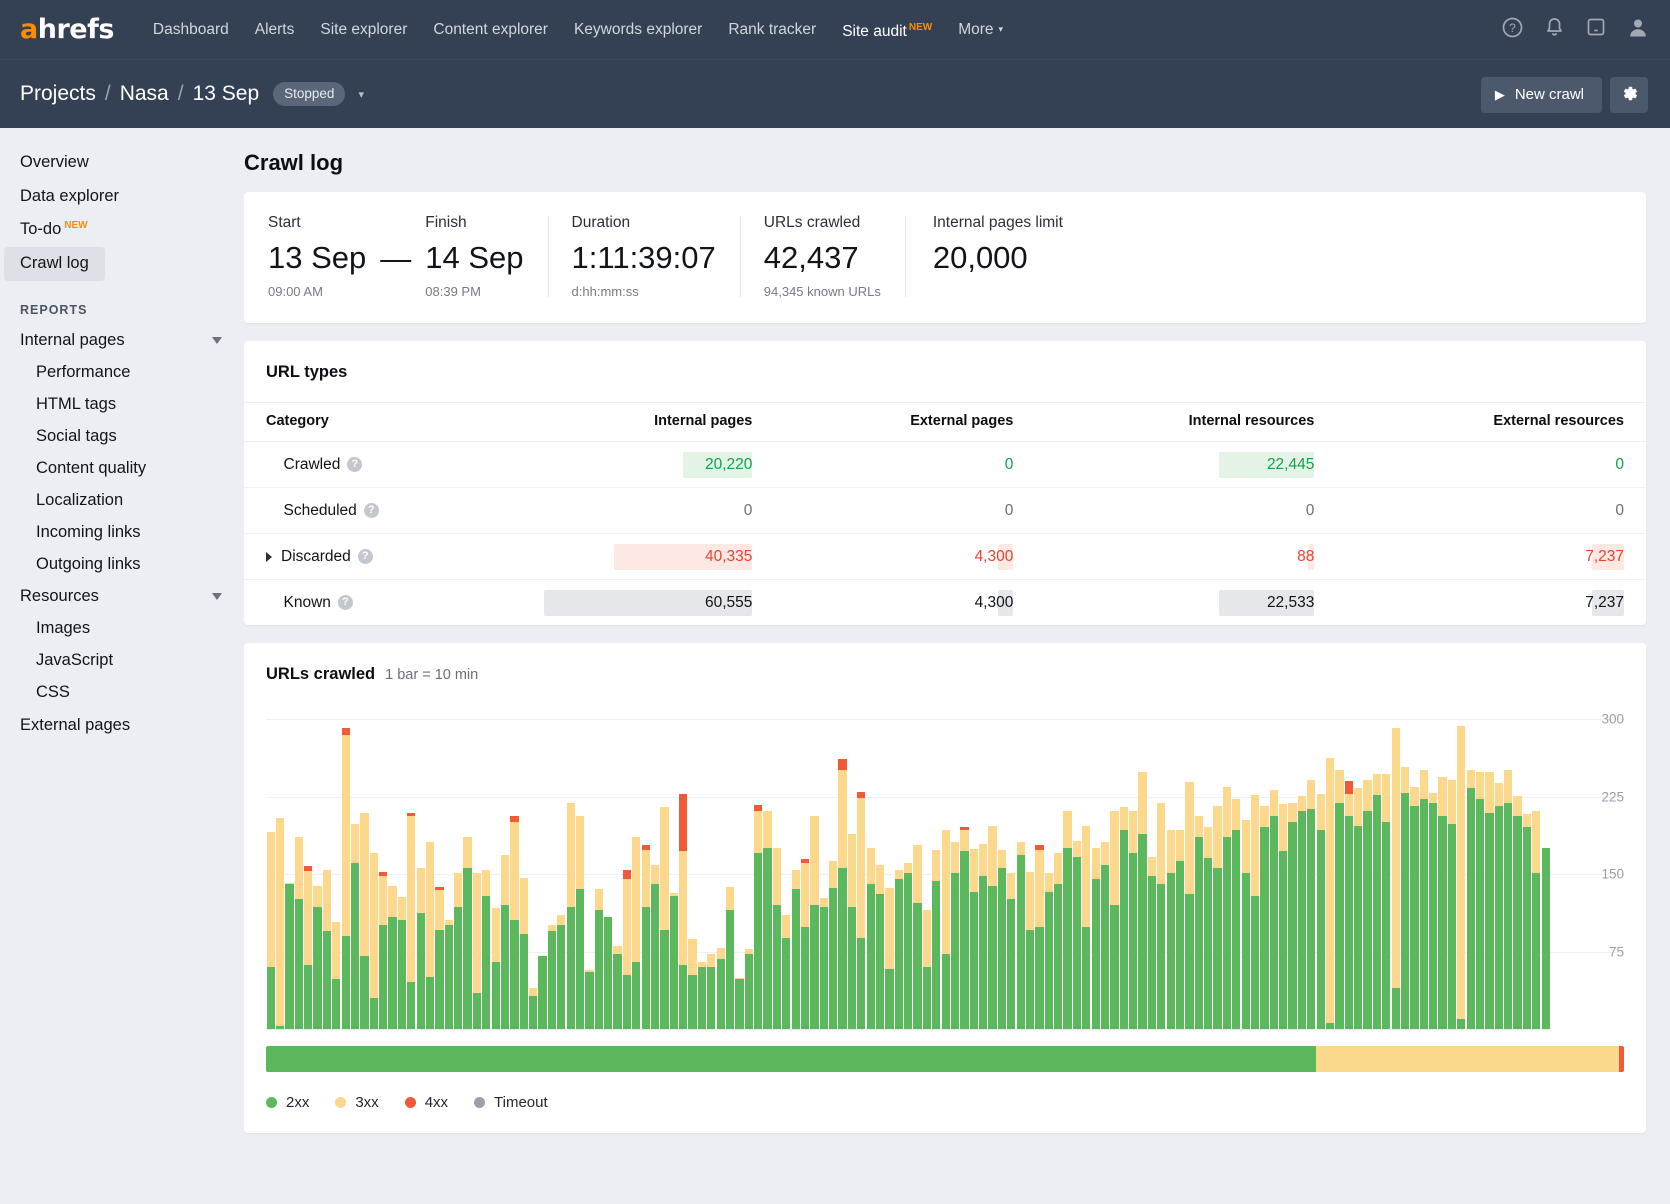  What do you see at coordinates (122, 469) in the screenshot?
I see `sidebar-item-content-quality: Content quality` at bounding box center [122, 469].